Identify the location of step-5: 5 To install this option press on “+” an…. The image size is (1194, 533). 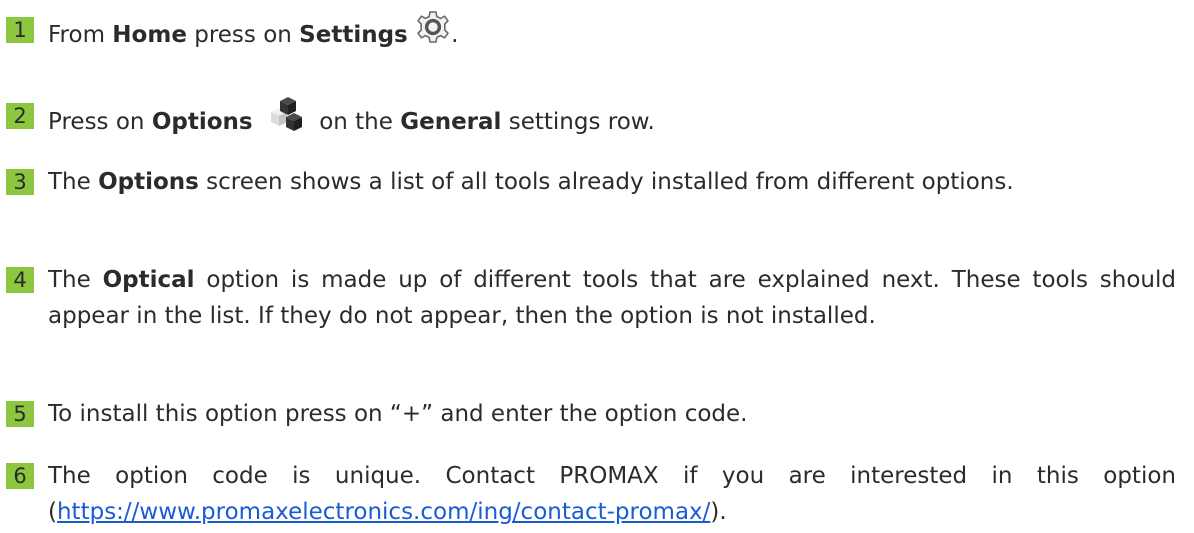
(591, 414).